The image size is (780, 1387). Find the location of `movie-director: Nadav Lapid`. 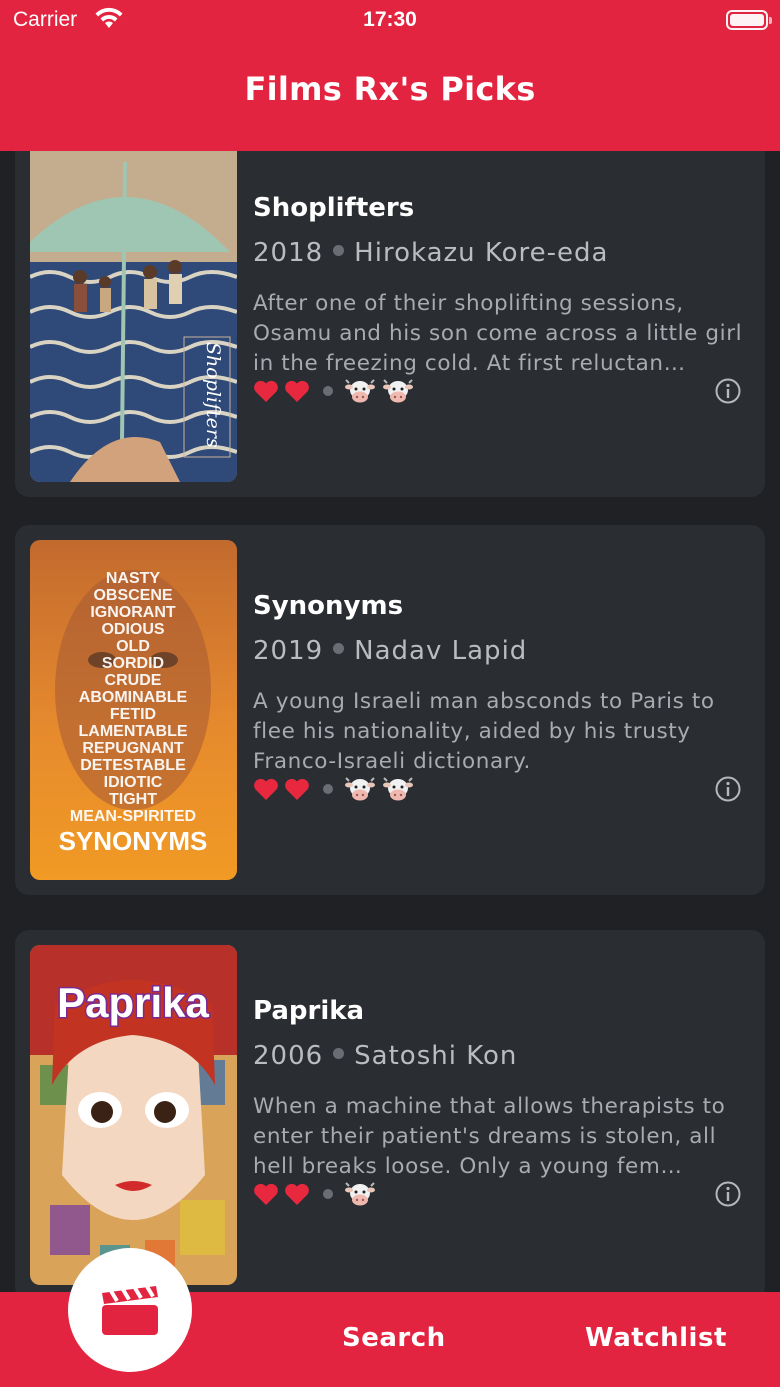

movie-director: Nadav Lapid is located at coordinates (441, 651).